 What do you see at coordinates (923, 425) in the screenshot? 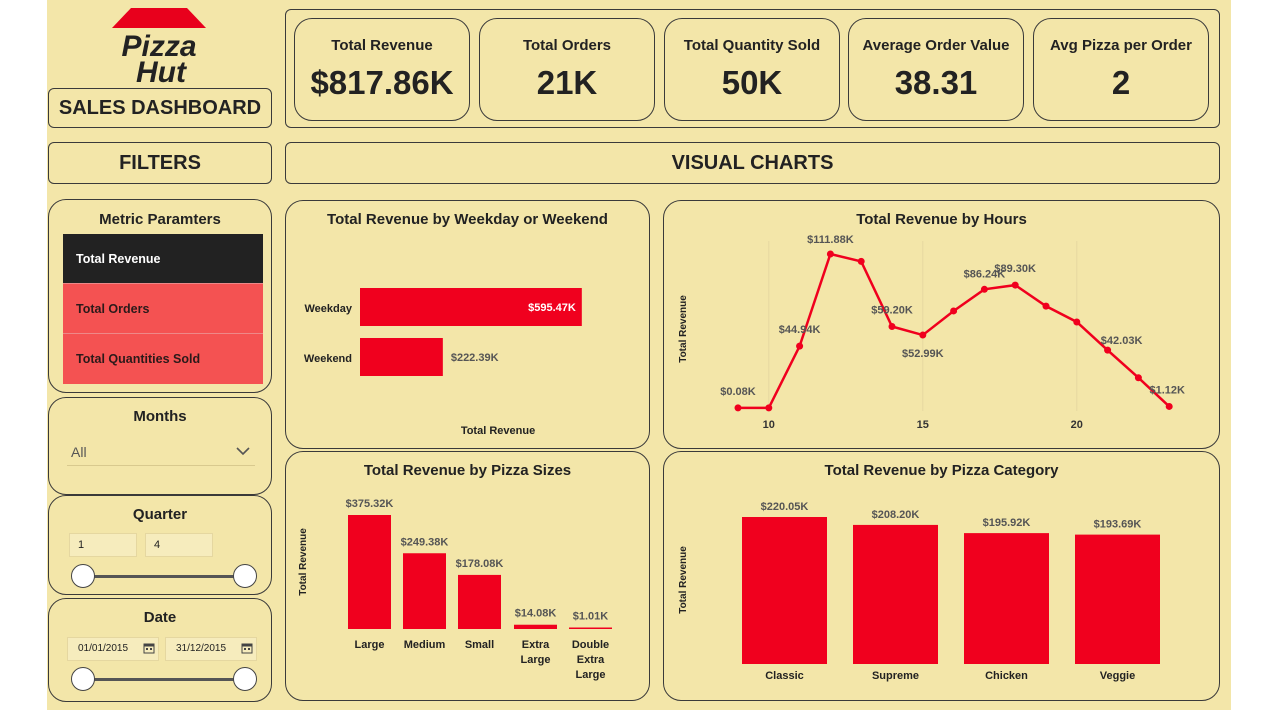
I see `x-tick-label: 15` at bounding box center [923, 425].